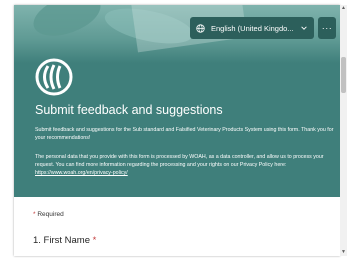 The width and height of the screenshot is (349, 258). What do you see at coordinates (200, 28) in the screenshot?
I see `globe-icon` at bounding box center [200, 28].